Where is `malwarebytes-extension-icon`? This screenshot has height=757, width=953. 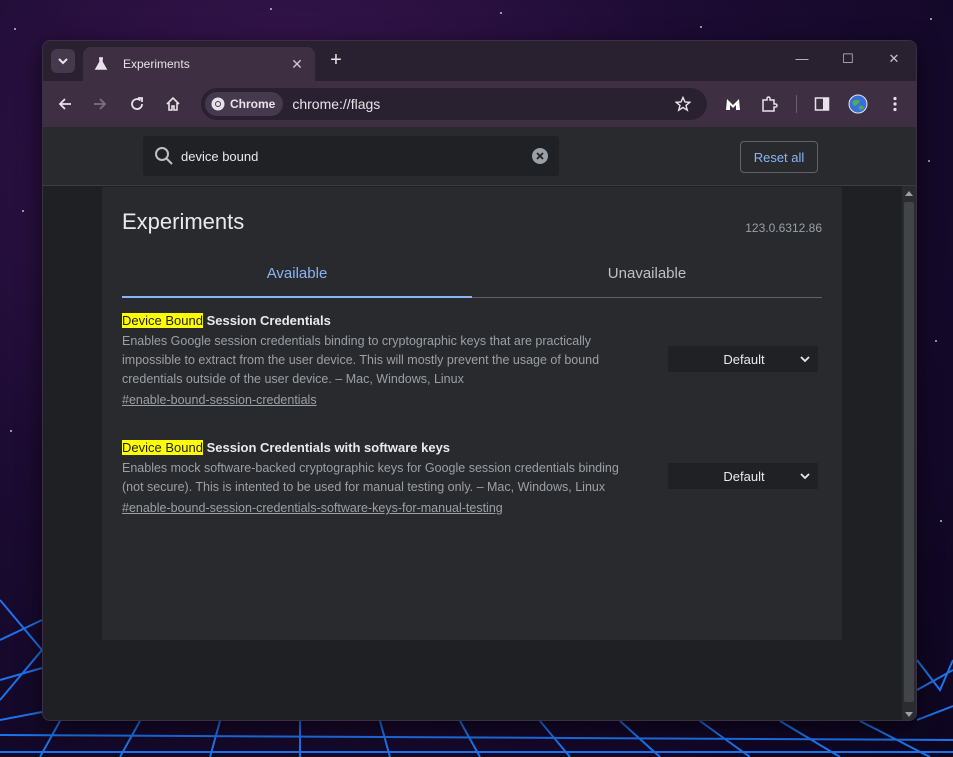 malwarebytes-extension-icon is located at coordinates (733, 104).